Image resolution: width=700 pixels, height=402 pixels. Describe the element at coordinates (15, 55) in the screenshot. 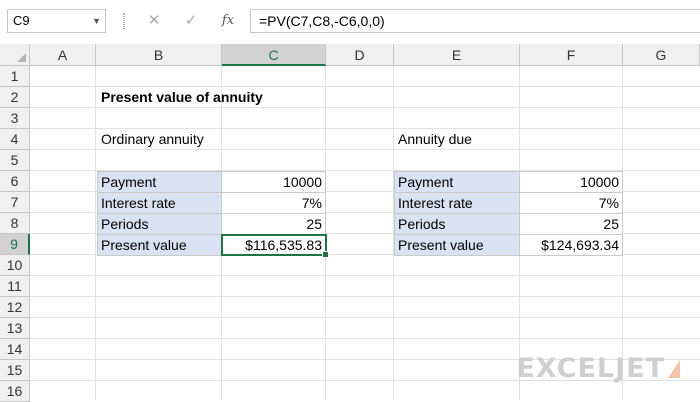

I see `select-all-button` at that location.